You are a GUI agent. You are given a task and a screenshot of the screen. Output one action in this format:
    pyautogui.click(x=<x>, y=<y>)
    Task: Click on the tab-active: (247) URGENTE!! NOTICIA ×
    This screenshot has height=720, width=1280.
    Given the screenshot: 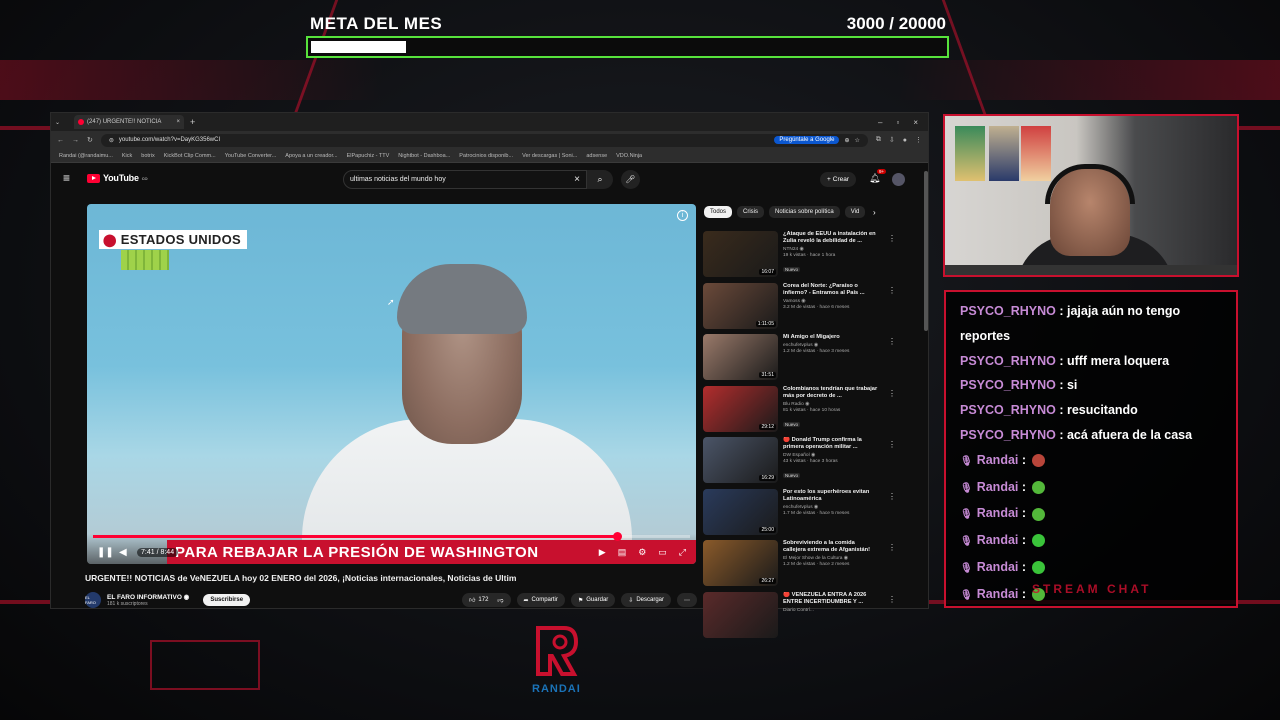 What is the action you would take?
    pyautogui.click(x=129, y=122)
    